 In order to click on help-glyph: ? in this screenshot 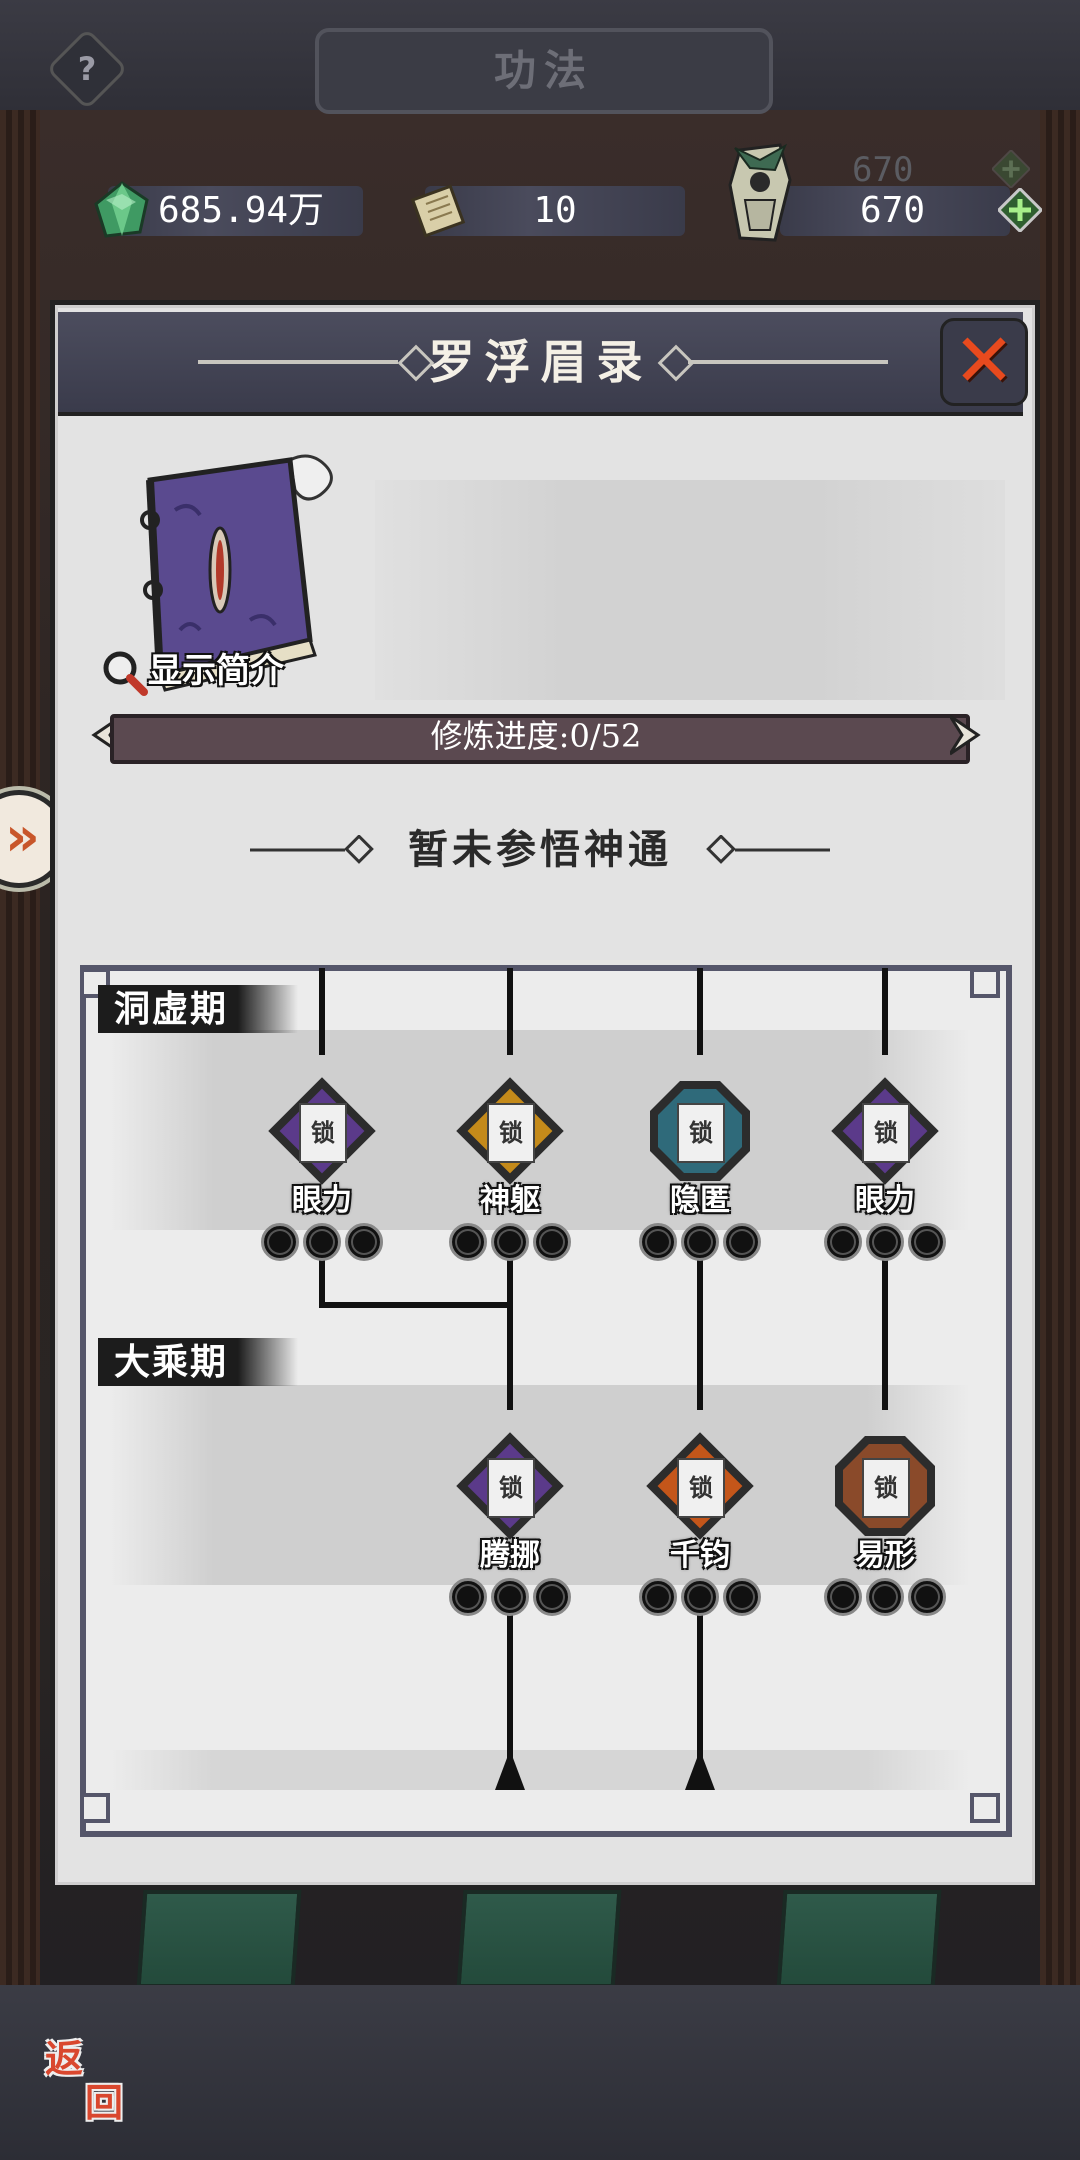, I will do `click(87, 69)`.